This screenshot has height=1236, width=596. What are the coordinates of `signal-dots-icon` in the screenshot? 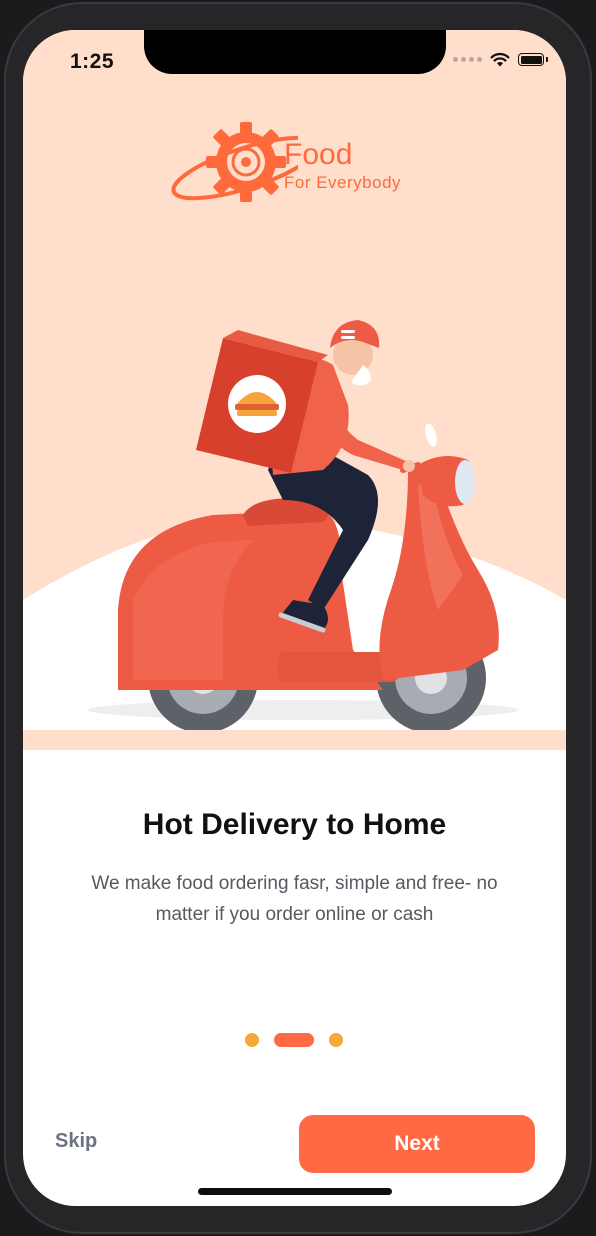 It's located at (467, 59).